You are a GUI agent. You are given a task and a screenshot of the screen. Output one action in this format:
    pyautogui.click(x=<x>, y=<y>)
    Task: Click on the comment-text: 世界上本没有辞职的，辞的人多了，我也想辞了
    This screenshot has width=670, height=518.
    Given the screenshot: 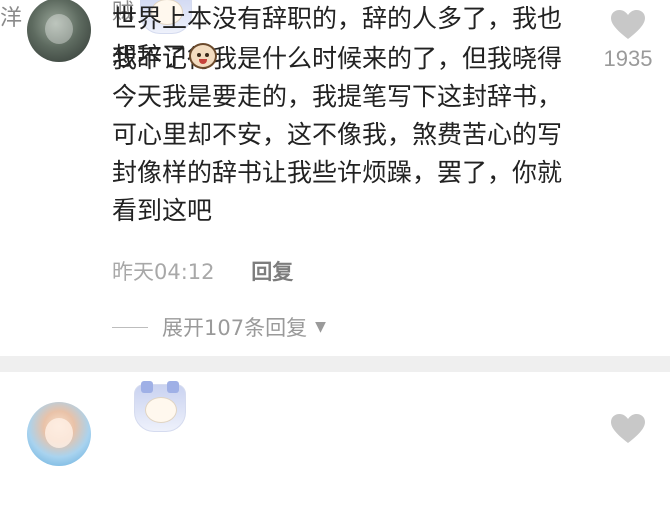 What is the action you would take?
    pyautogui.click(x=337, y=38)
    